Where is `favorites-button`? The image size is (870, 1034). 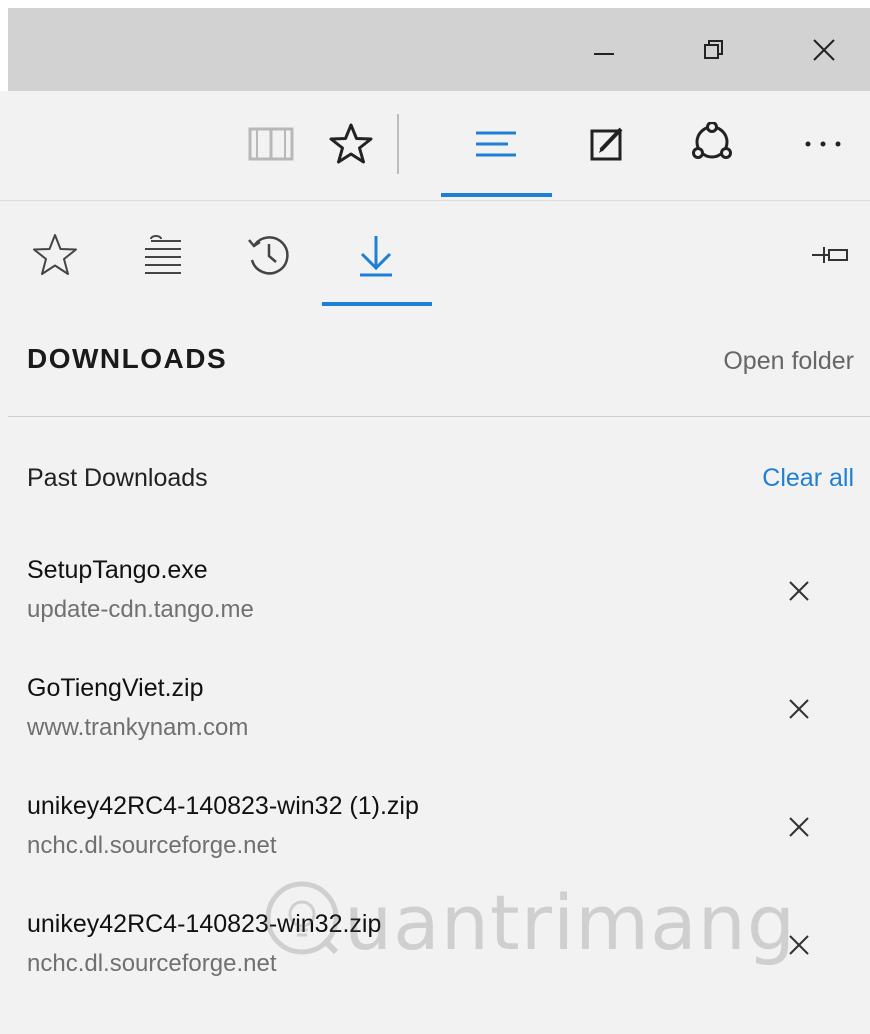
favorites-button is located at coordinates (351, 144).